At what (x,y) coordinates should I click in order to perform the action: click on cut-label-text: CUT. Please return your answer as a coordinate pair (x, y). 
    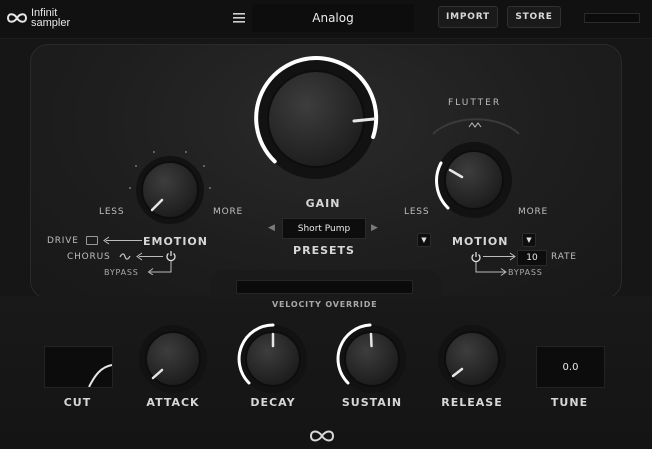
    Looking at the image, I should click on (77, 402).